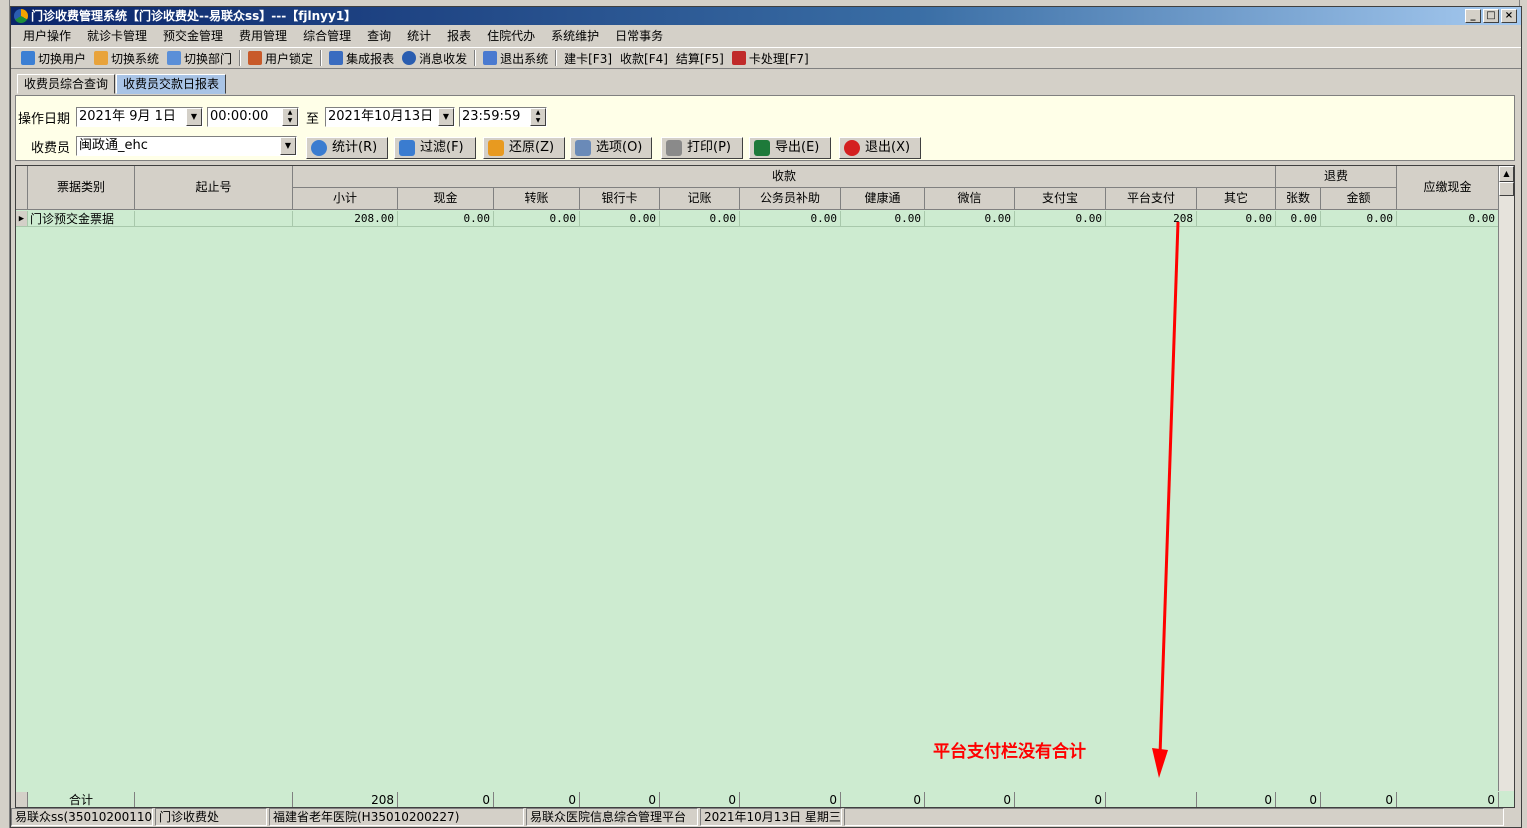 The image size is (1527, 828). What do you see at coordinates (1506, 174) in the screenshot?
I see `scroll-up-icon: ▲` at bounding box center [1506, 174].